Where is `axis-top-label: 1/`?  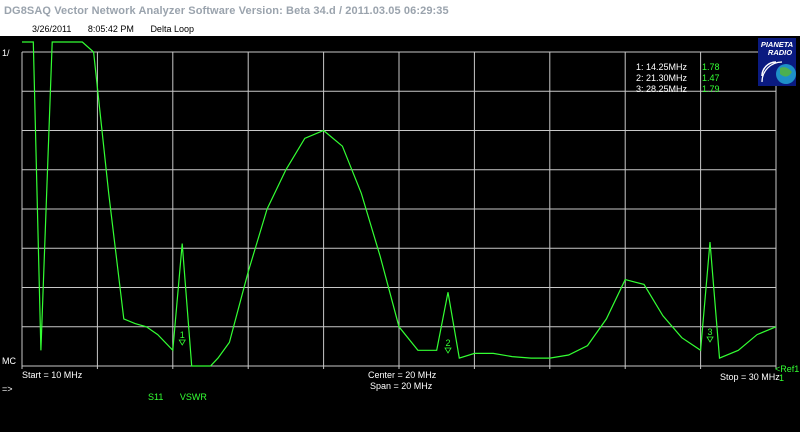 axis-top-label: 1/ is located at coordinates (6, 53).